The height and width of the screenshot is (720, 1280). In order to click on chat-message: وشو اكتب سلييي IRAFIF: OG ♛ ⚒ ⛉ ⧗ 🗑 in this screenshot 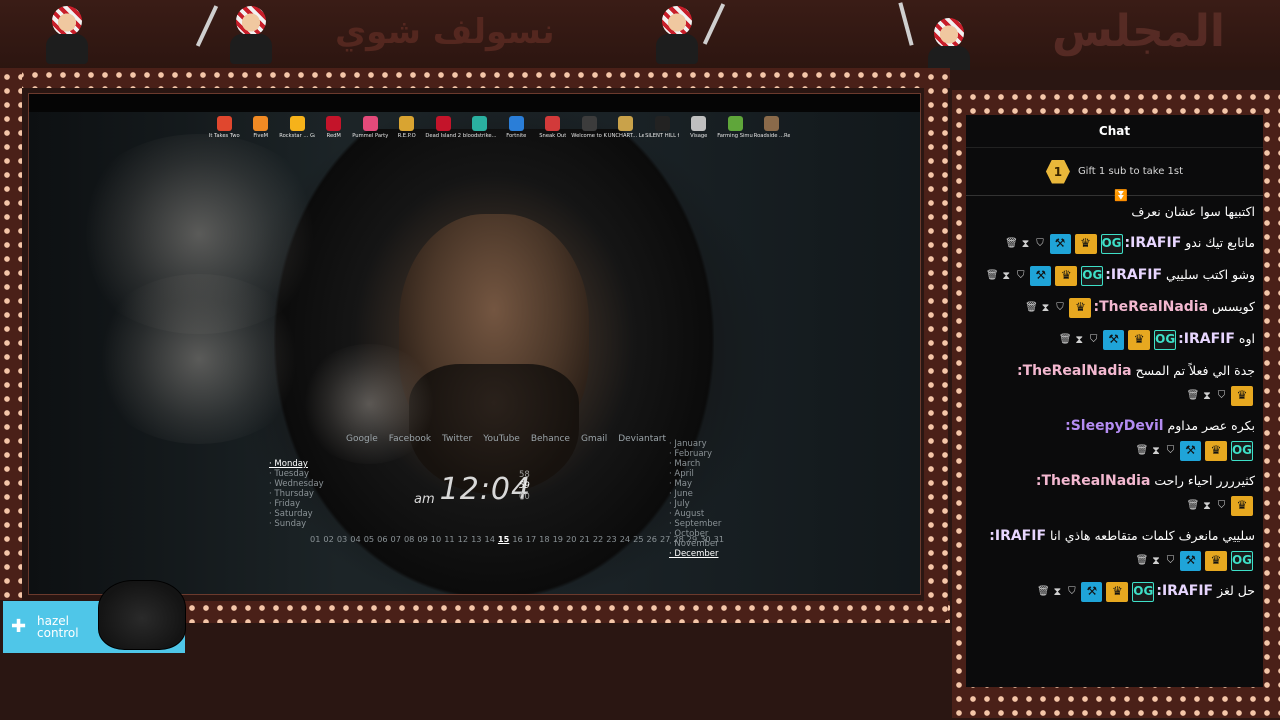, I will do `click(1114, 275)`.